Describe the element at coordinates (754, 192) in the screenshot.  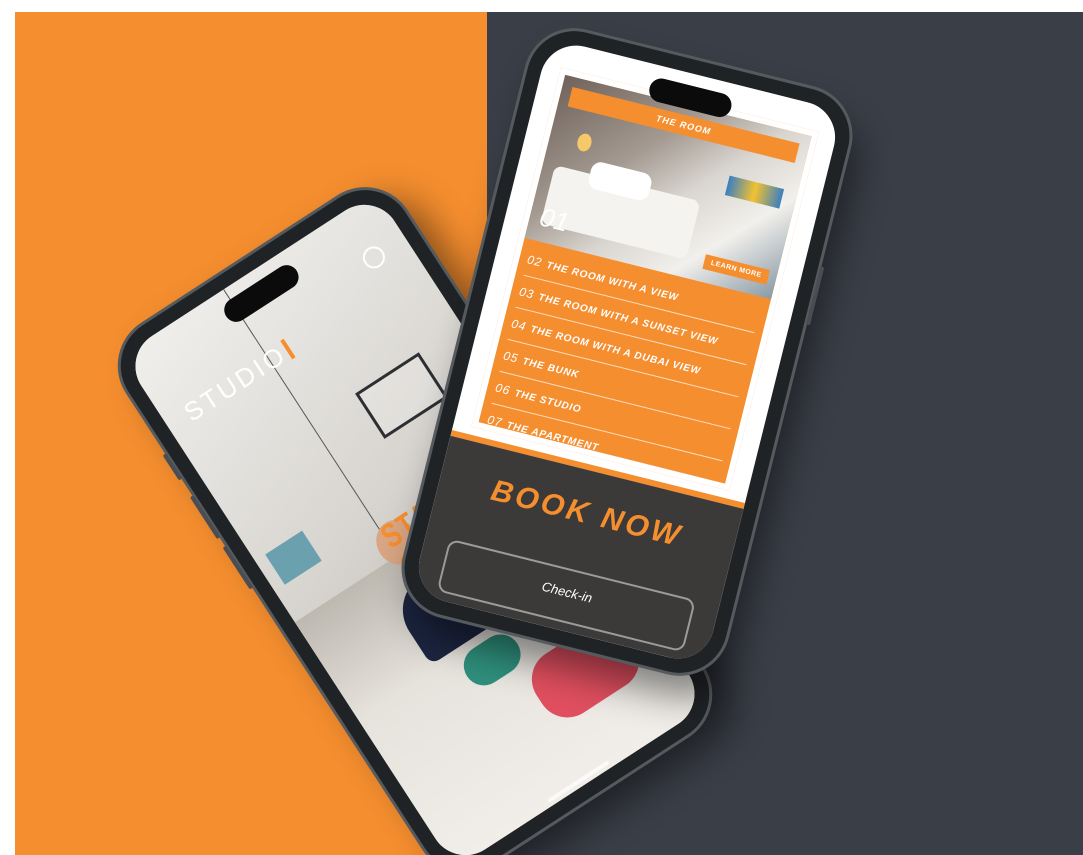
I see `room-photo-wallart` at that location.